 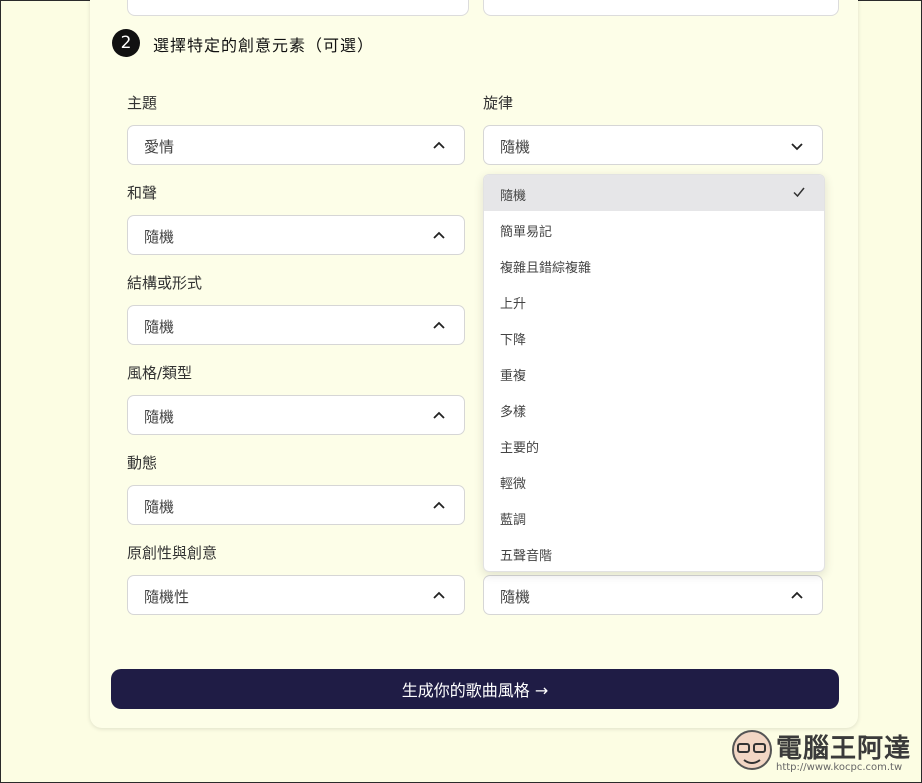 What do you see at coordinates (264, 45) in the screenshot?
I see `section-title: 選擇特定的創意元素（可選）` at bounding box center [264, 45].